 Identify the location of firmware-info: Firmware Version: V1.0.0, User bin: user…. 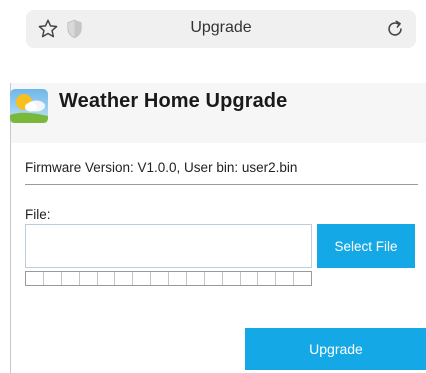
(161, 167).